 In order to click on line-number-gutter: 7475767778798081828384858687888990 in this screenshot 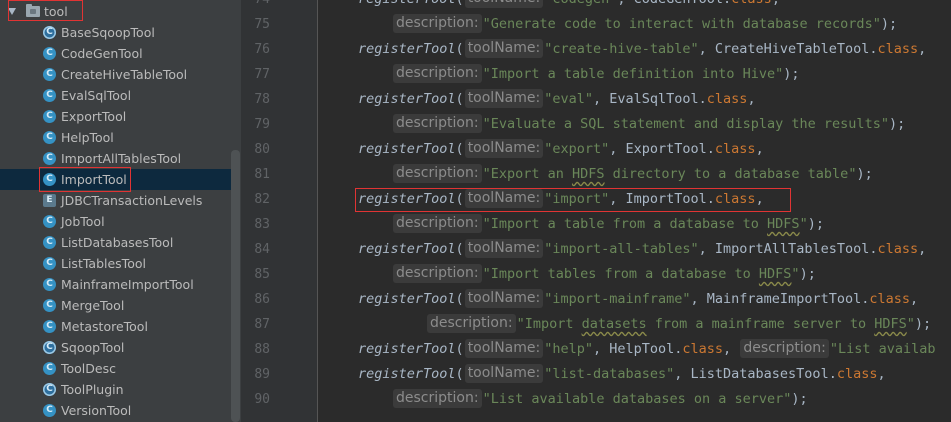, I will do `click(279, 211)`.